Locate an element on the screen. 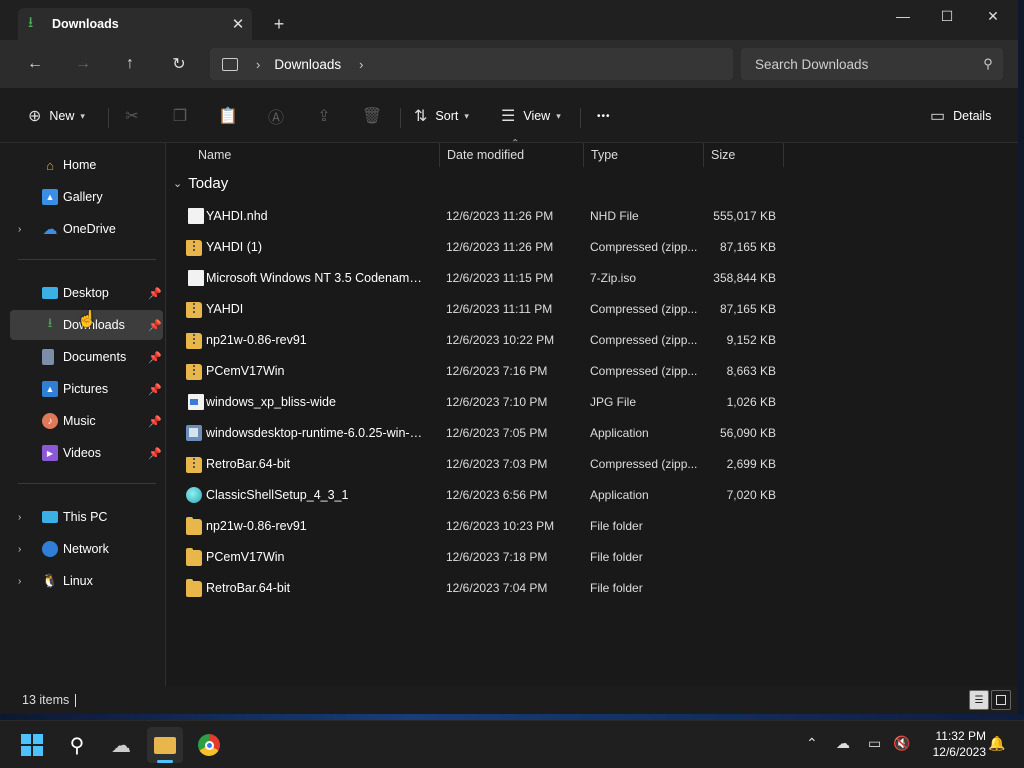  file-size: 56,090 KB is located at coordinates (747, 432).